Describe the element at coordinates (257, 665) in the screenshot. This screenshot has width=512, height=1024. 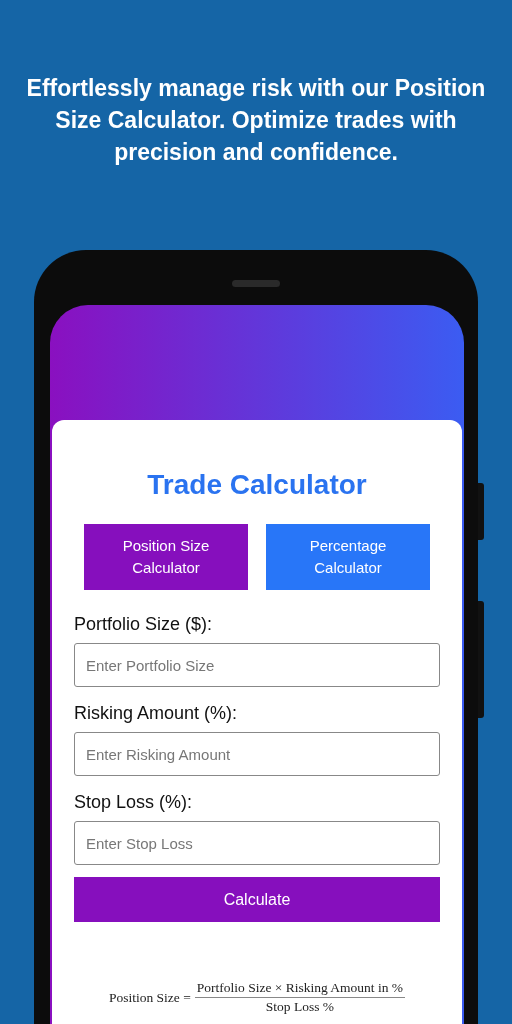
I see `input-field: Enter Portfolio Size` at that location.